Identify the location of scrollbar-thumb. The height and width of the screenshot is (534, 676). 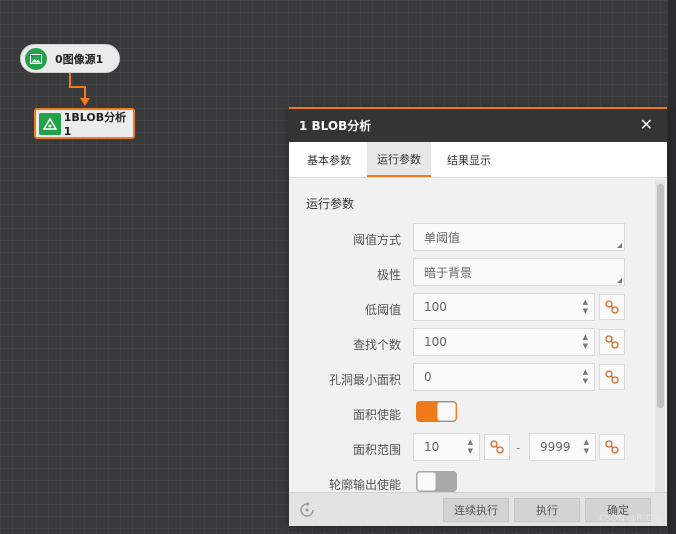
(660, 296).